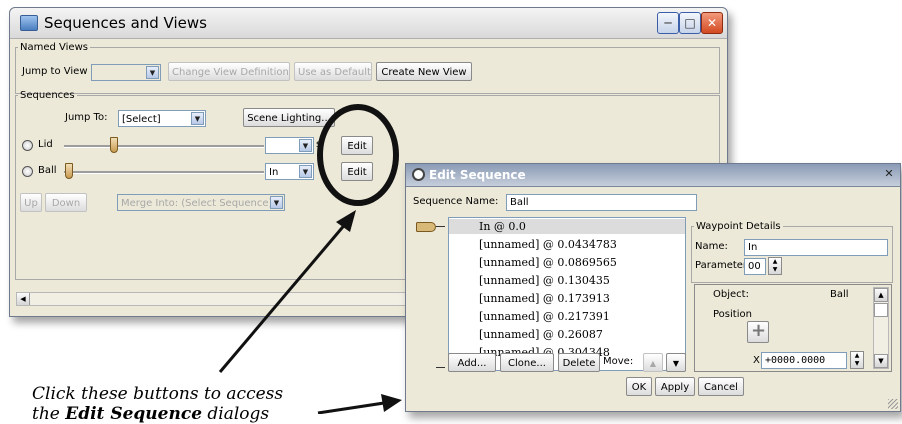 The image size is (902, 424). What do you see at coordinates (358, 155) in the screenshot?
I see `highlight-ellipse` at bounding box center [358, 155].